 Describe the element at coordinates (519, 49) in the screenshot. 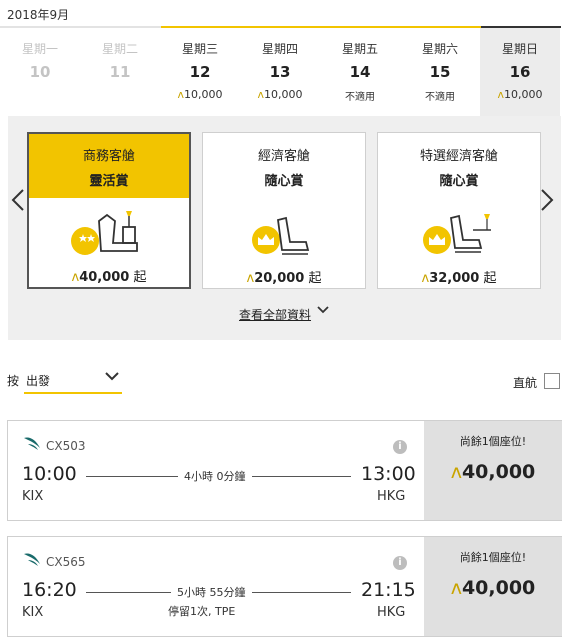

I see `day-name: 星期日` at that location.